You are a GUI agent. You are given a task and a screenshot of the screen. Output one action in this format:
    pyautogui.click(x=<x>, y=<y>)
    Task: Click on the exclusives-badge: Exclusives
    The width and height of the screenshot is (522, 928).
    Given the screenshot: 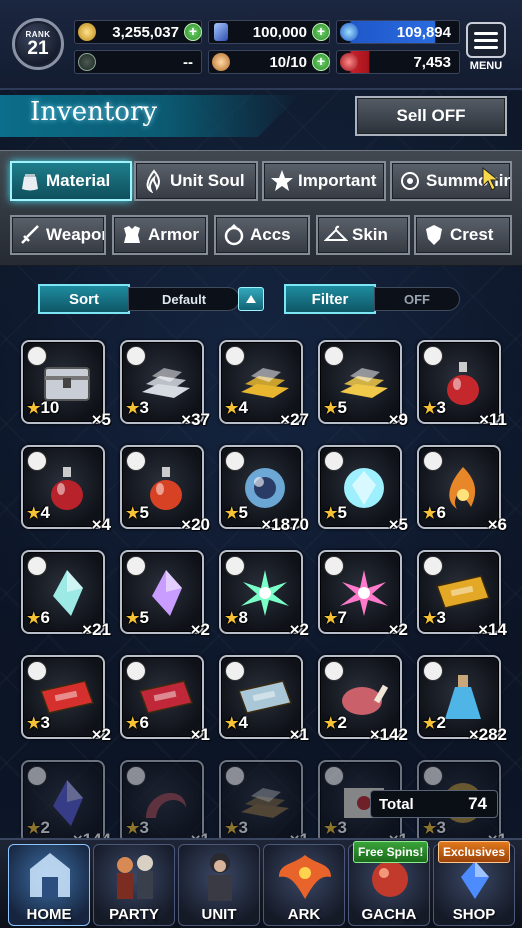 What is the action you would take?
    pyautogui.click(x=474, y=852)
    